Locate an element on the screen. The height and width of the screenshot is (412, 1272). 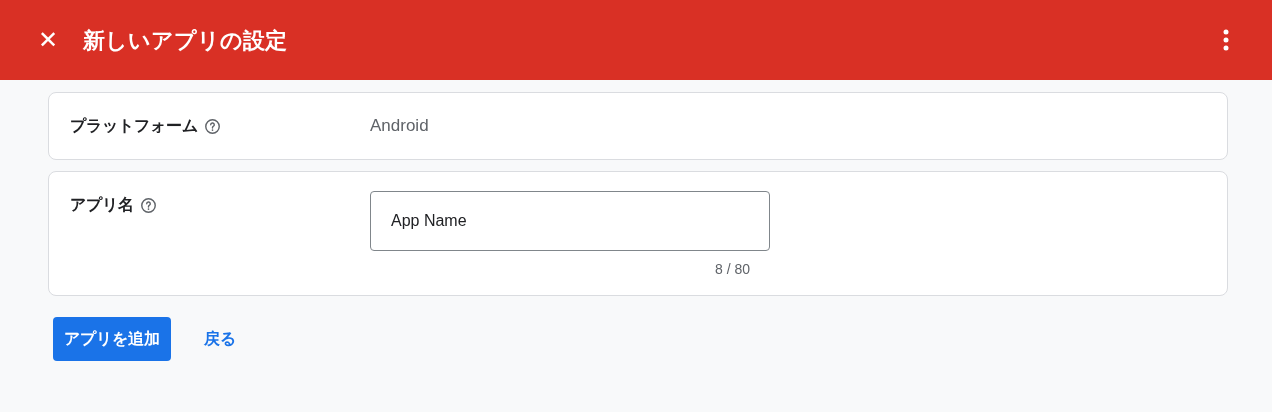
add-app-button: アプリを追加 is located at coordinates (112, 339).